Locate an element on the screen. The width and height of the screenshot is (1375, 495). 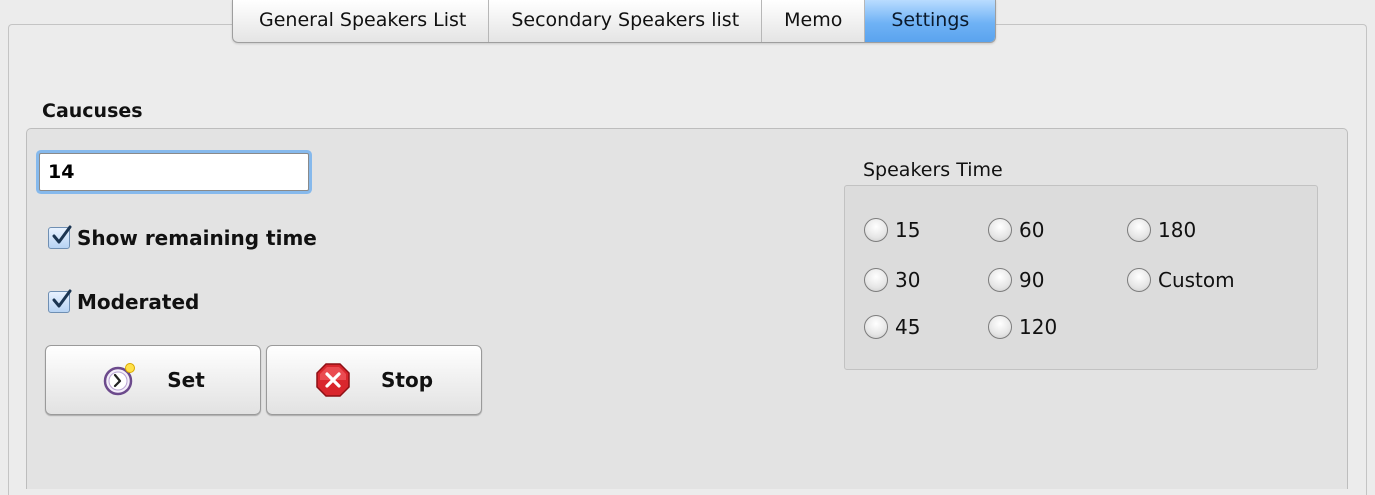
set-button-label: Set is located at coordinates (186, 380).